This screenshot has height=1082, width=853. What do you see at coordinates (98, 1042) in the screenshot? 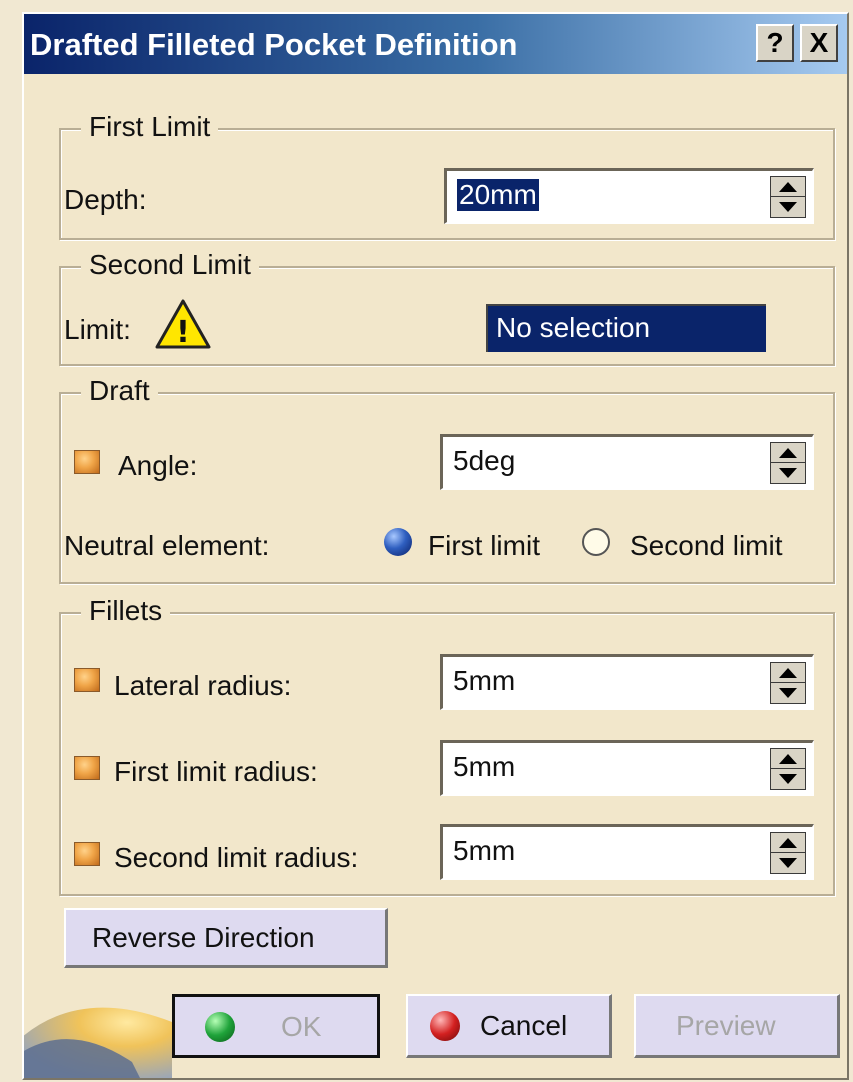
I see `catia-logo-icon` at bounding box center [98, 1042].